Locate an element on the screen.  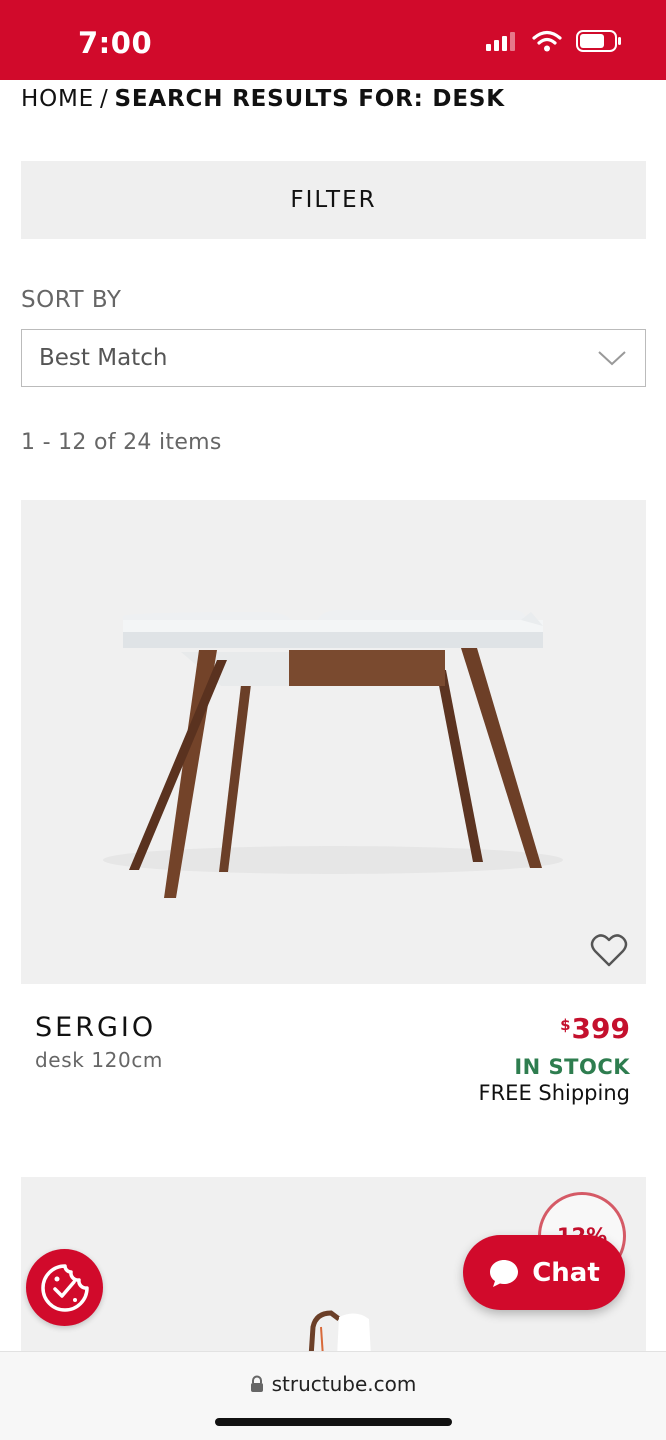
cookie-icon is located at coordinates (64, 1287).